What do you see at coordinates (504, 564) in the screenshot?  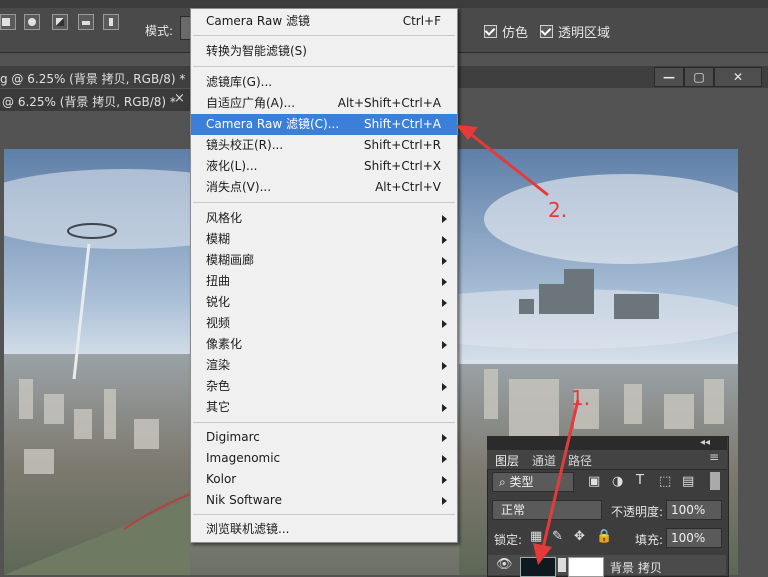 I see `visibility-eye-icon: 👁` at bounding box center [504, 564].